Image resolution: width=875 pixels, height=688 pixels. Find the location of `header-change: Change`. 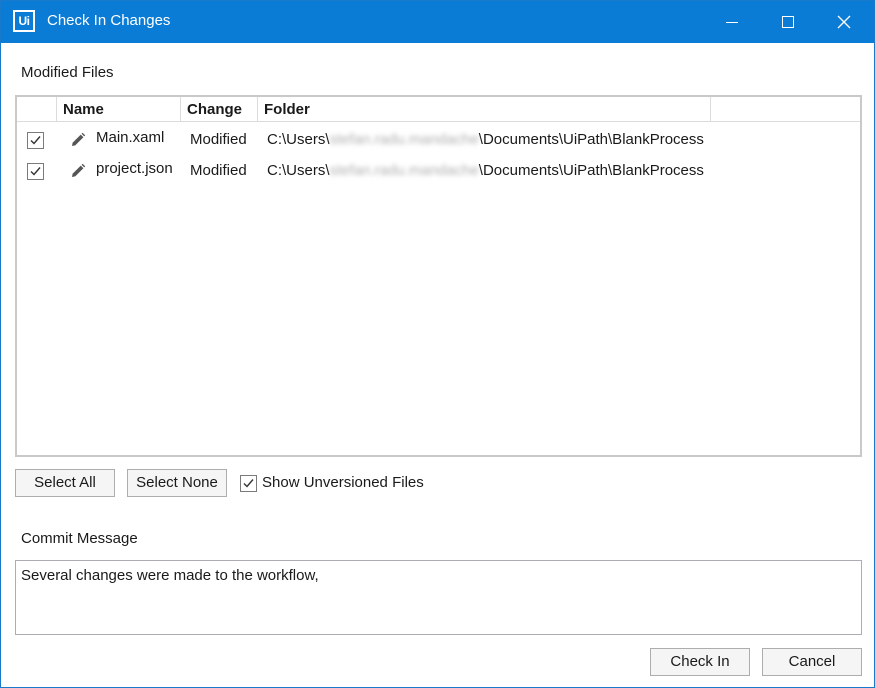

header-change: Change is located at coordinates (219, 109).